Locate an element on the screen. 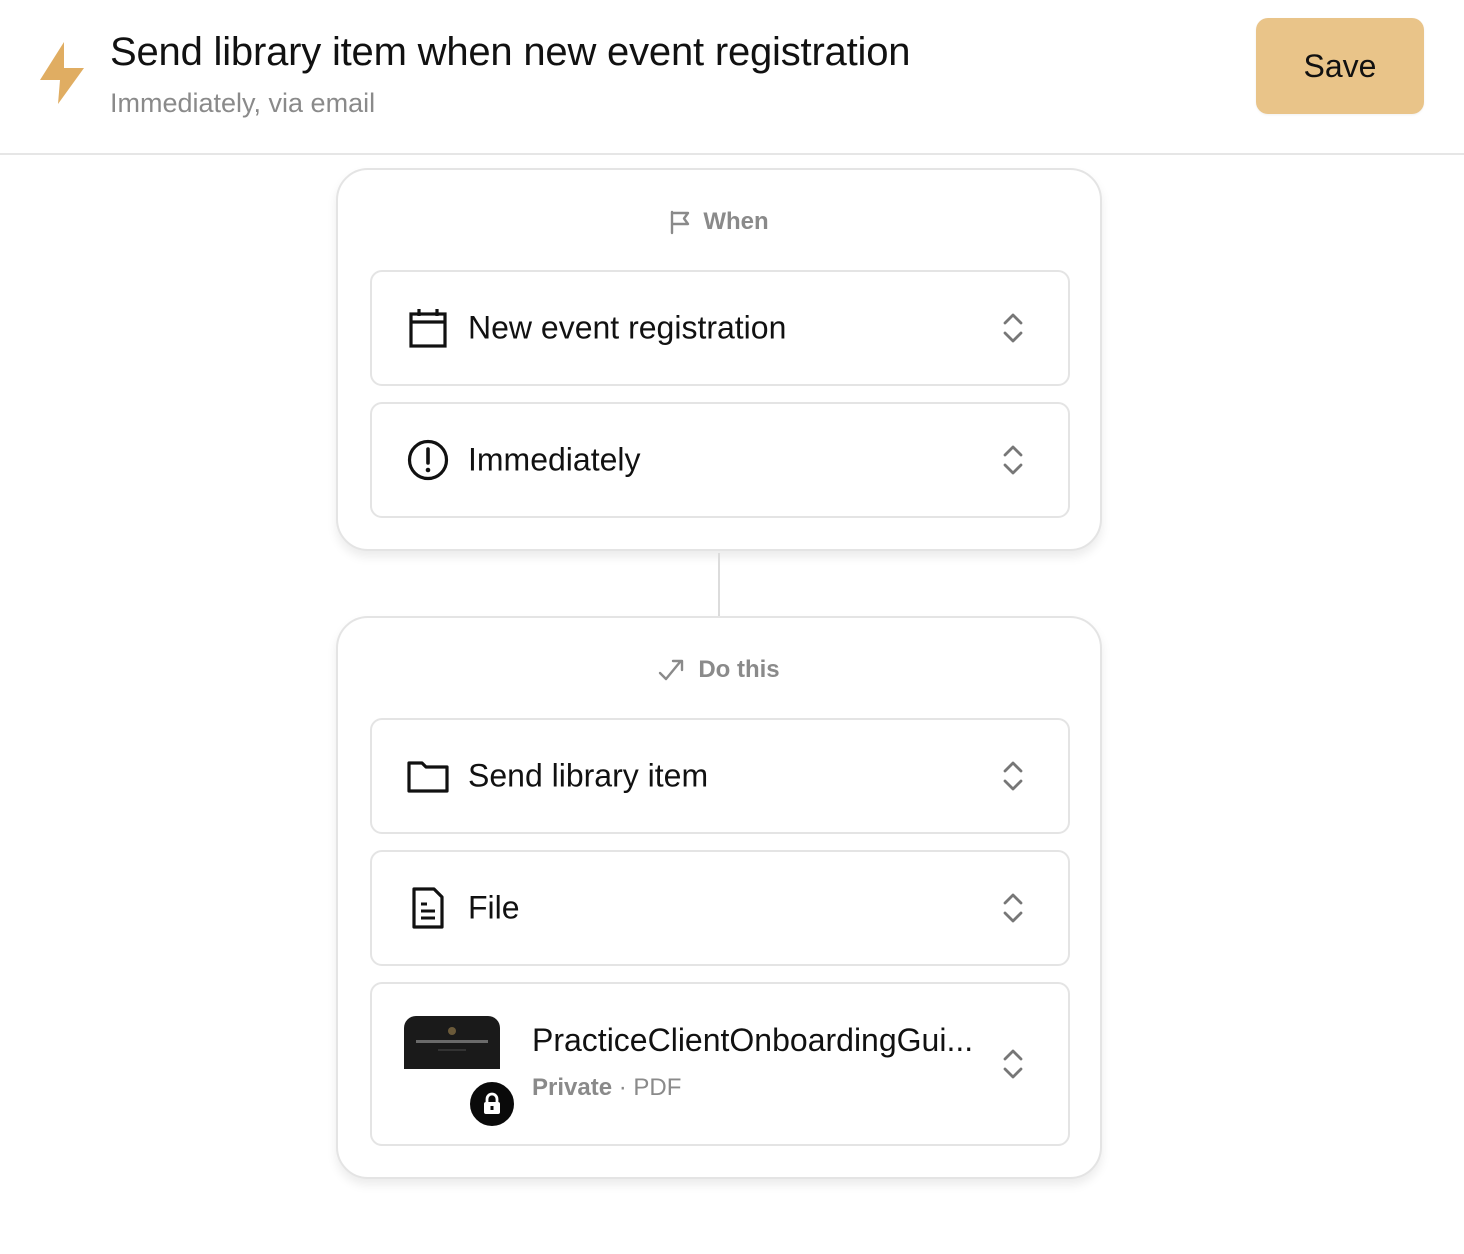  file-meta: Private · PDF is located at coordinates (606, 1088).